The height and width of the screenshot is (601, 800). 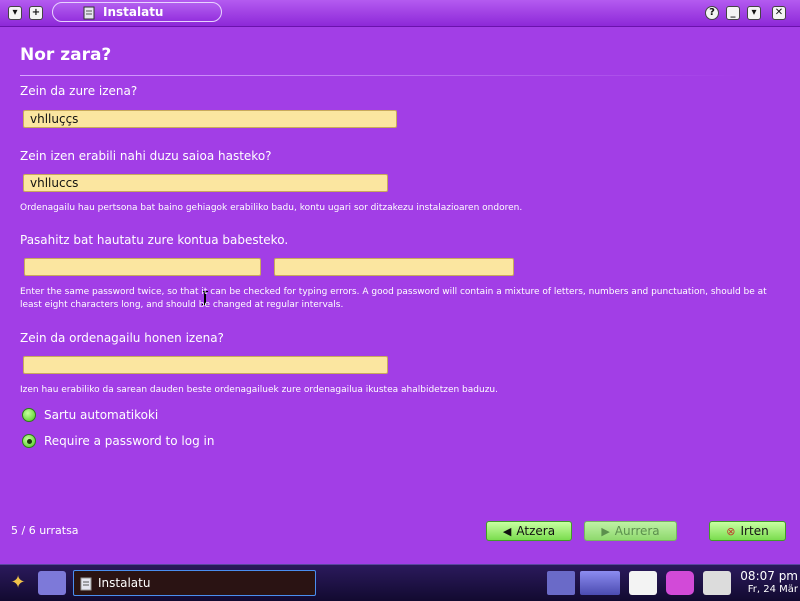 What do you see at coordinates (52, 583) in the screenshot?
I see `home-folder-icon` at bounding box center [52, 583].